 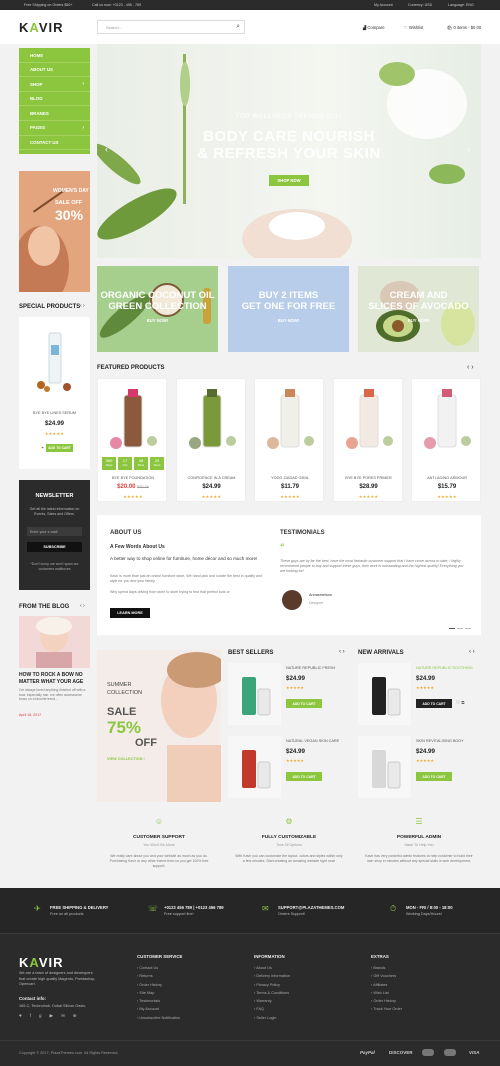 What do you see at coordinates (420, 5) in the screenshot?
I see `currency-select: Currency: USD` at bounding box center [420, 5].